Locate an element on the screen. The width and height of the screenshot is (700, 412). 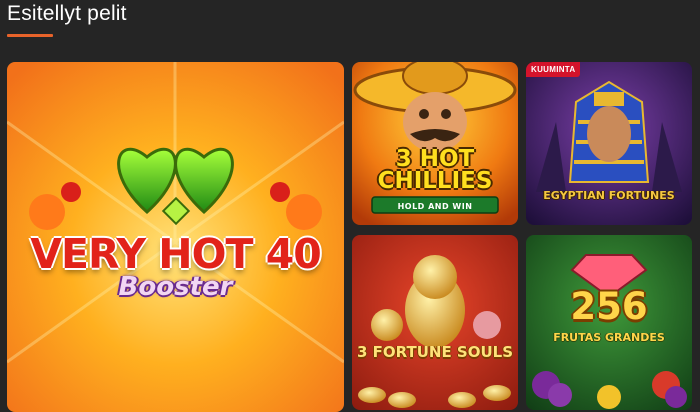
game-tile-256-frutas-grandes: 256 FRUTAS GRANDES is located at coordinates (609, 322).